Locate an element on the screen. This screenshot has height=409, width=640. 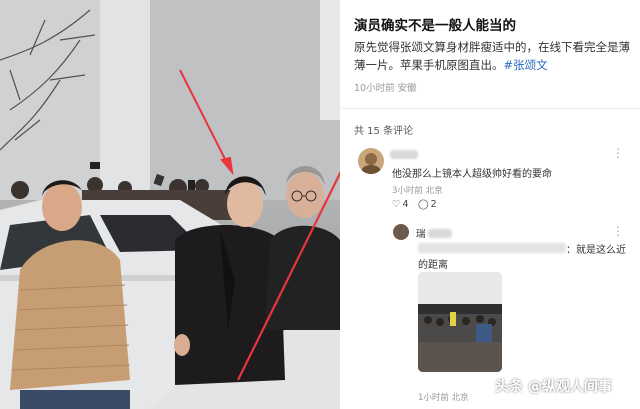
commenter-avatar is located at coordinates (371, 161).